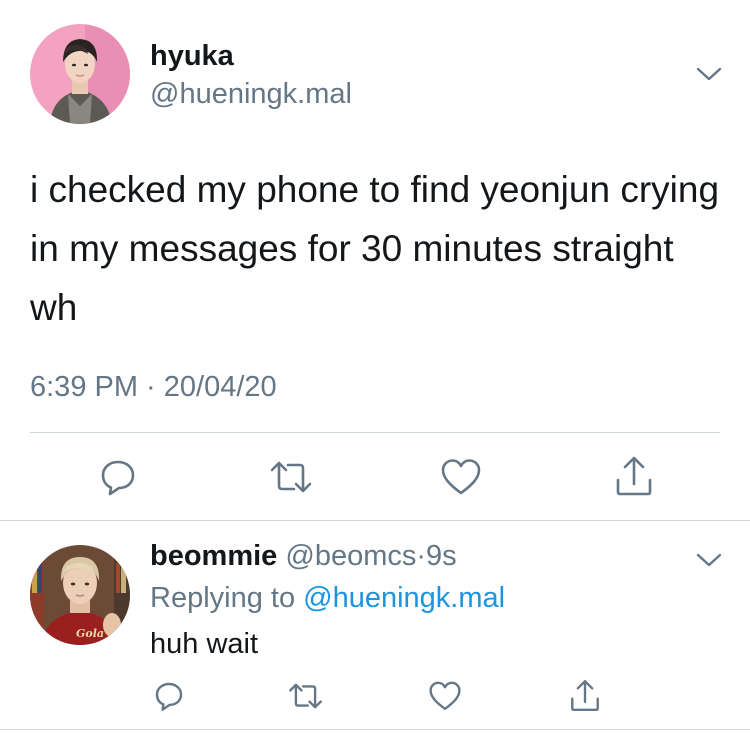 This screenshot has height=733, width=750. What do you see at coordinates (375, 696) in the screenshot?
I see `reply-action-bar` at bounding box center [375, 696].